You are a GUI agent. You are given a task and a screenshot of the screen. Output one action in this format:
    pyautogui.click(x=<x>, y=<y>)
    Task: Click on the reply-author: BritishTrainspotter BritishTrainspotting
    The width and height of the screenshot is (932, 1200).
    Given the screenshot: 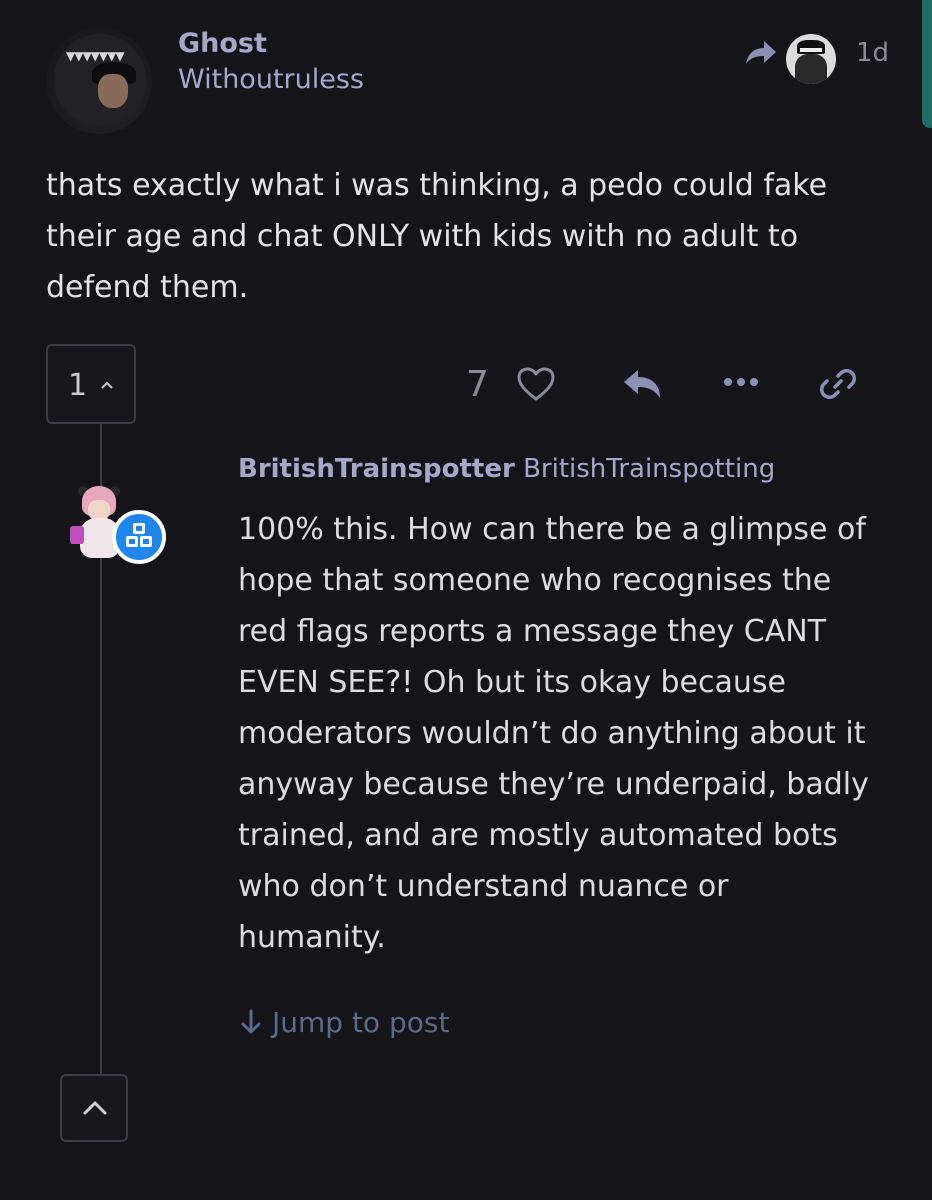 What is the action you would take?
    pyautogui.click(x=506, y=469)
    